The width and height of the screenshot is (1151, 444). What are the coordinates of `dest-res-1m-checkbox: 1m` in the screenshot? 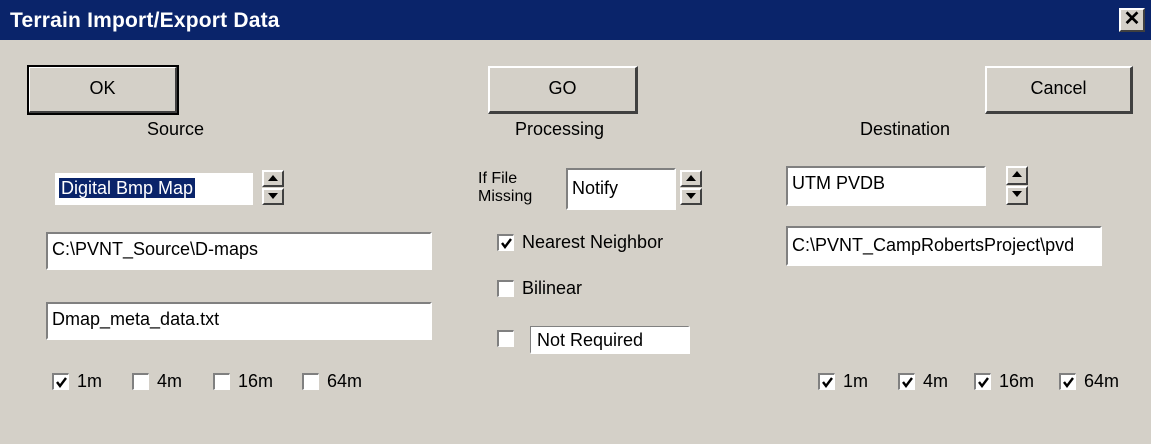 It's located at (843, 381).